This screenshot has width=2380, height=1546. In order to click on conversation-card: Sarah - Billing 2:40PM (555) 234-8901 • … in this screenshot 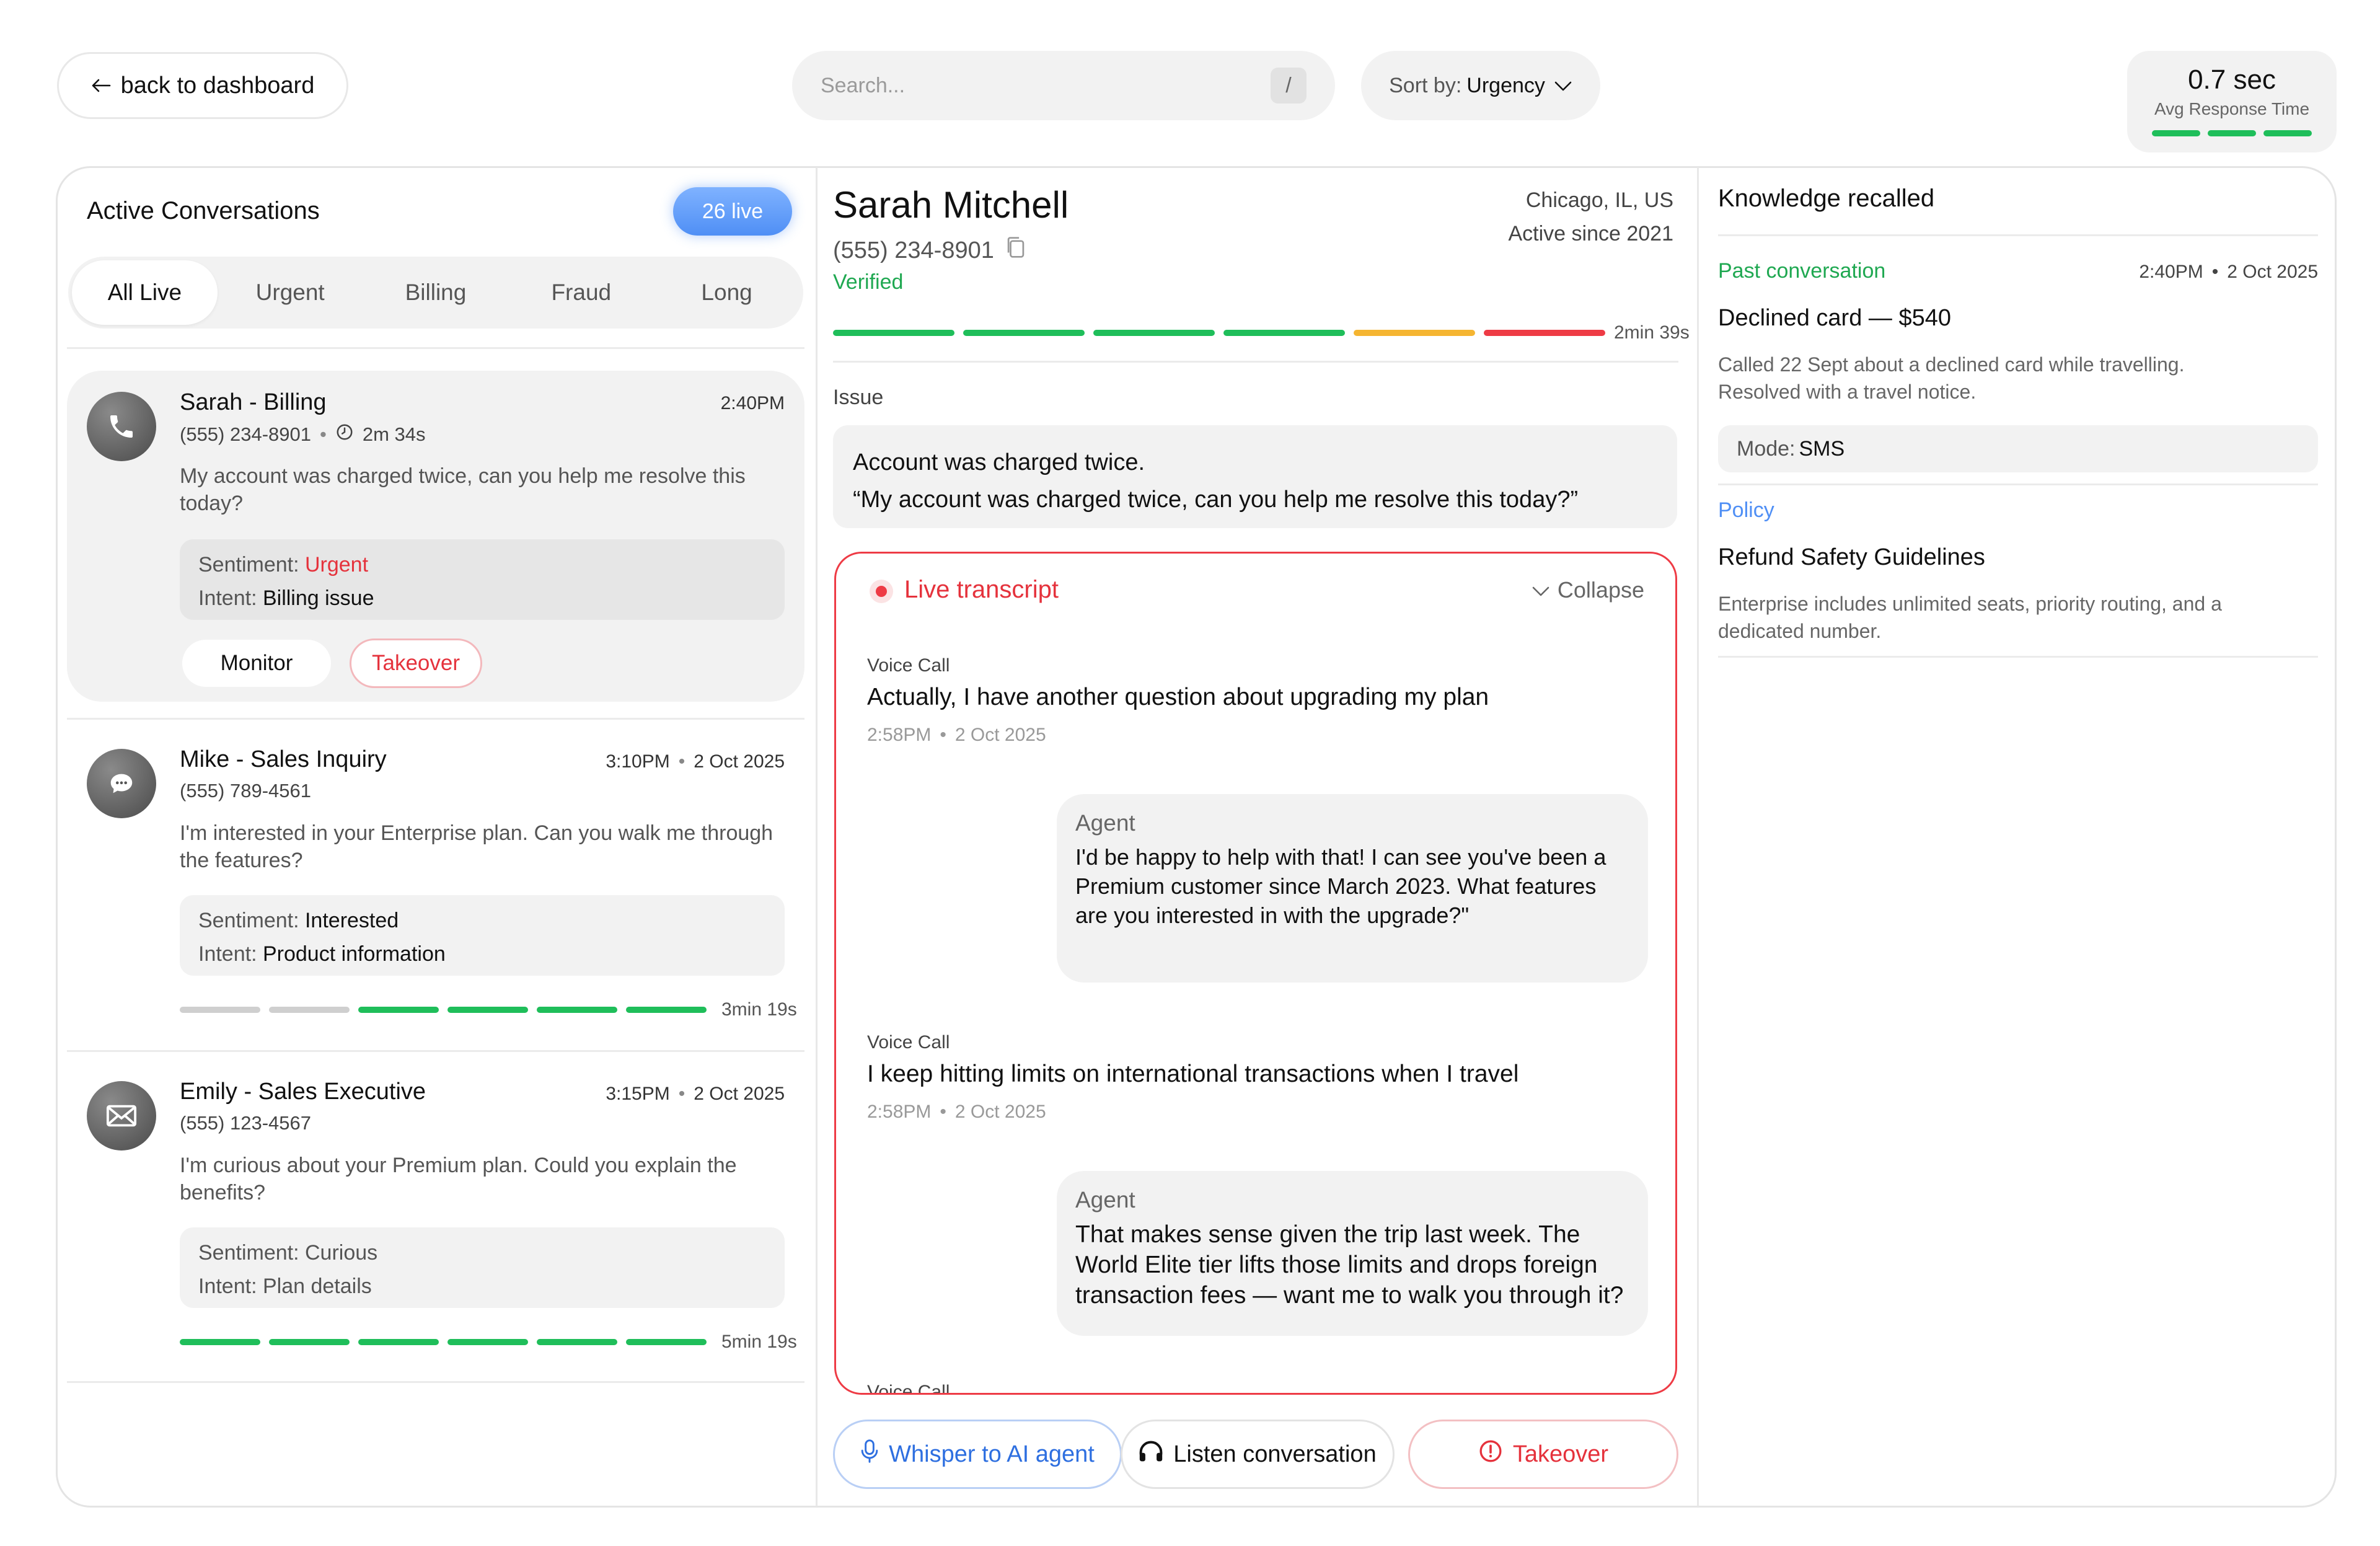, I will do `click(435, 536)`.